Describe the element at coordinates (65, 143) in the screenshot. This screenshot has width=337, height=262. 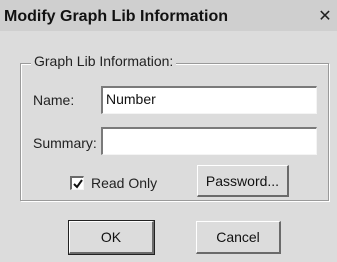
I see `summary-label: Summary:` at that location.